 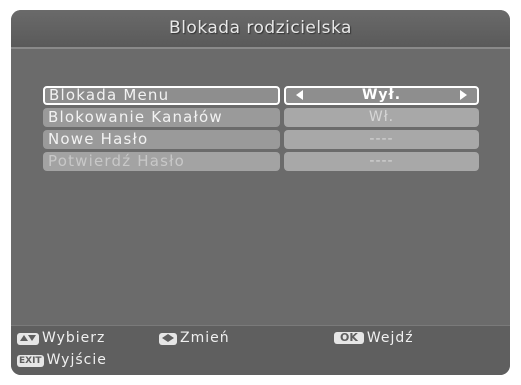 I want to click on hint-change-label: Zmień, so click(x=205, y=338).